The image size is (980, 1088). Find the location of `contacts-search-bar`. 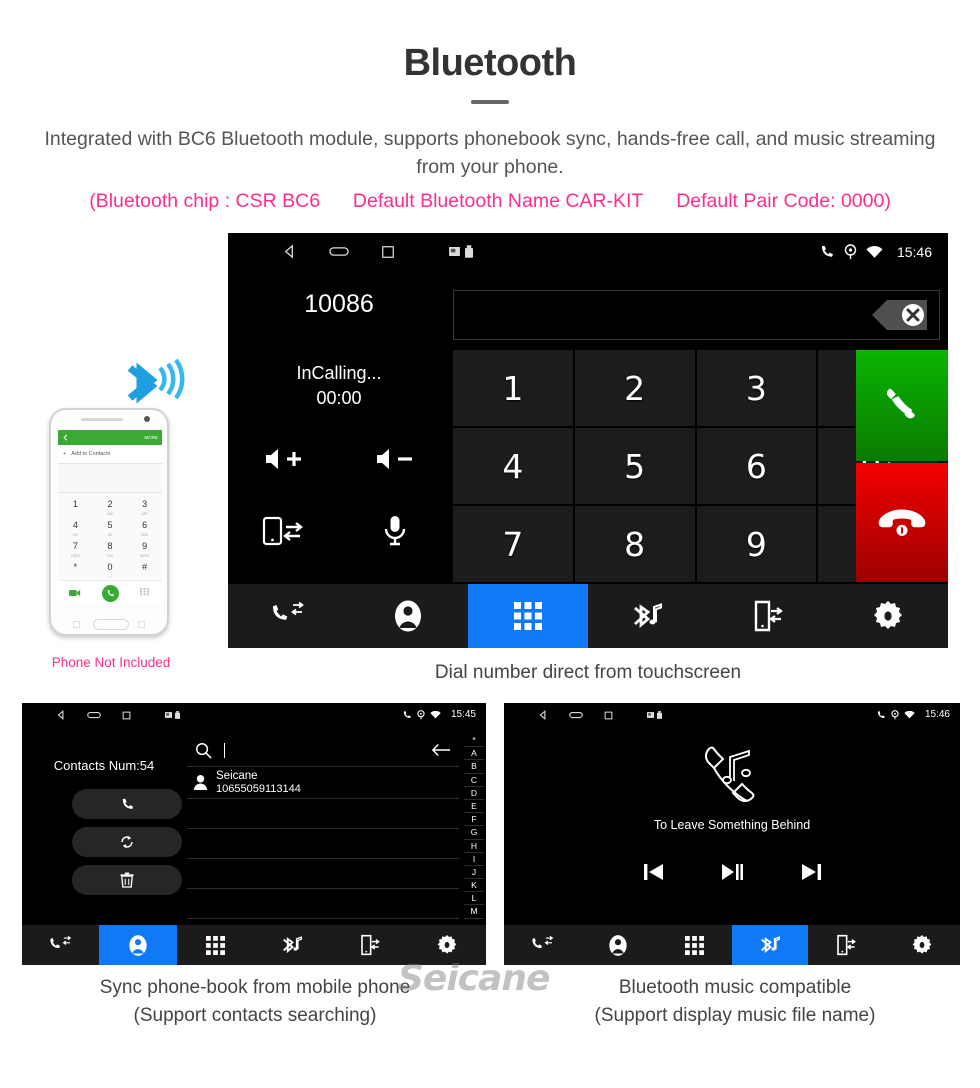

contacts-search-bar is located at coordinates (323, 751).